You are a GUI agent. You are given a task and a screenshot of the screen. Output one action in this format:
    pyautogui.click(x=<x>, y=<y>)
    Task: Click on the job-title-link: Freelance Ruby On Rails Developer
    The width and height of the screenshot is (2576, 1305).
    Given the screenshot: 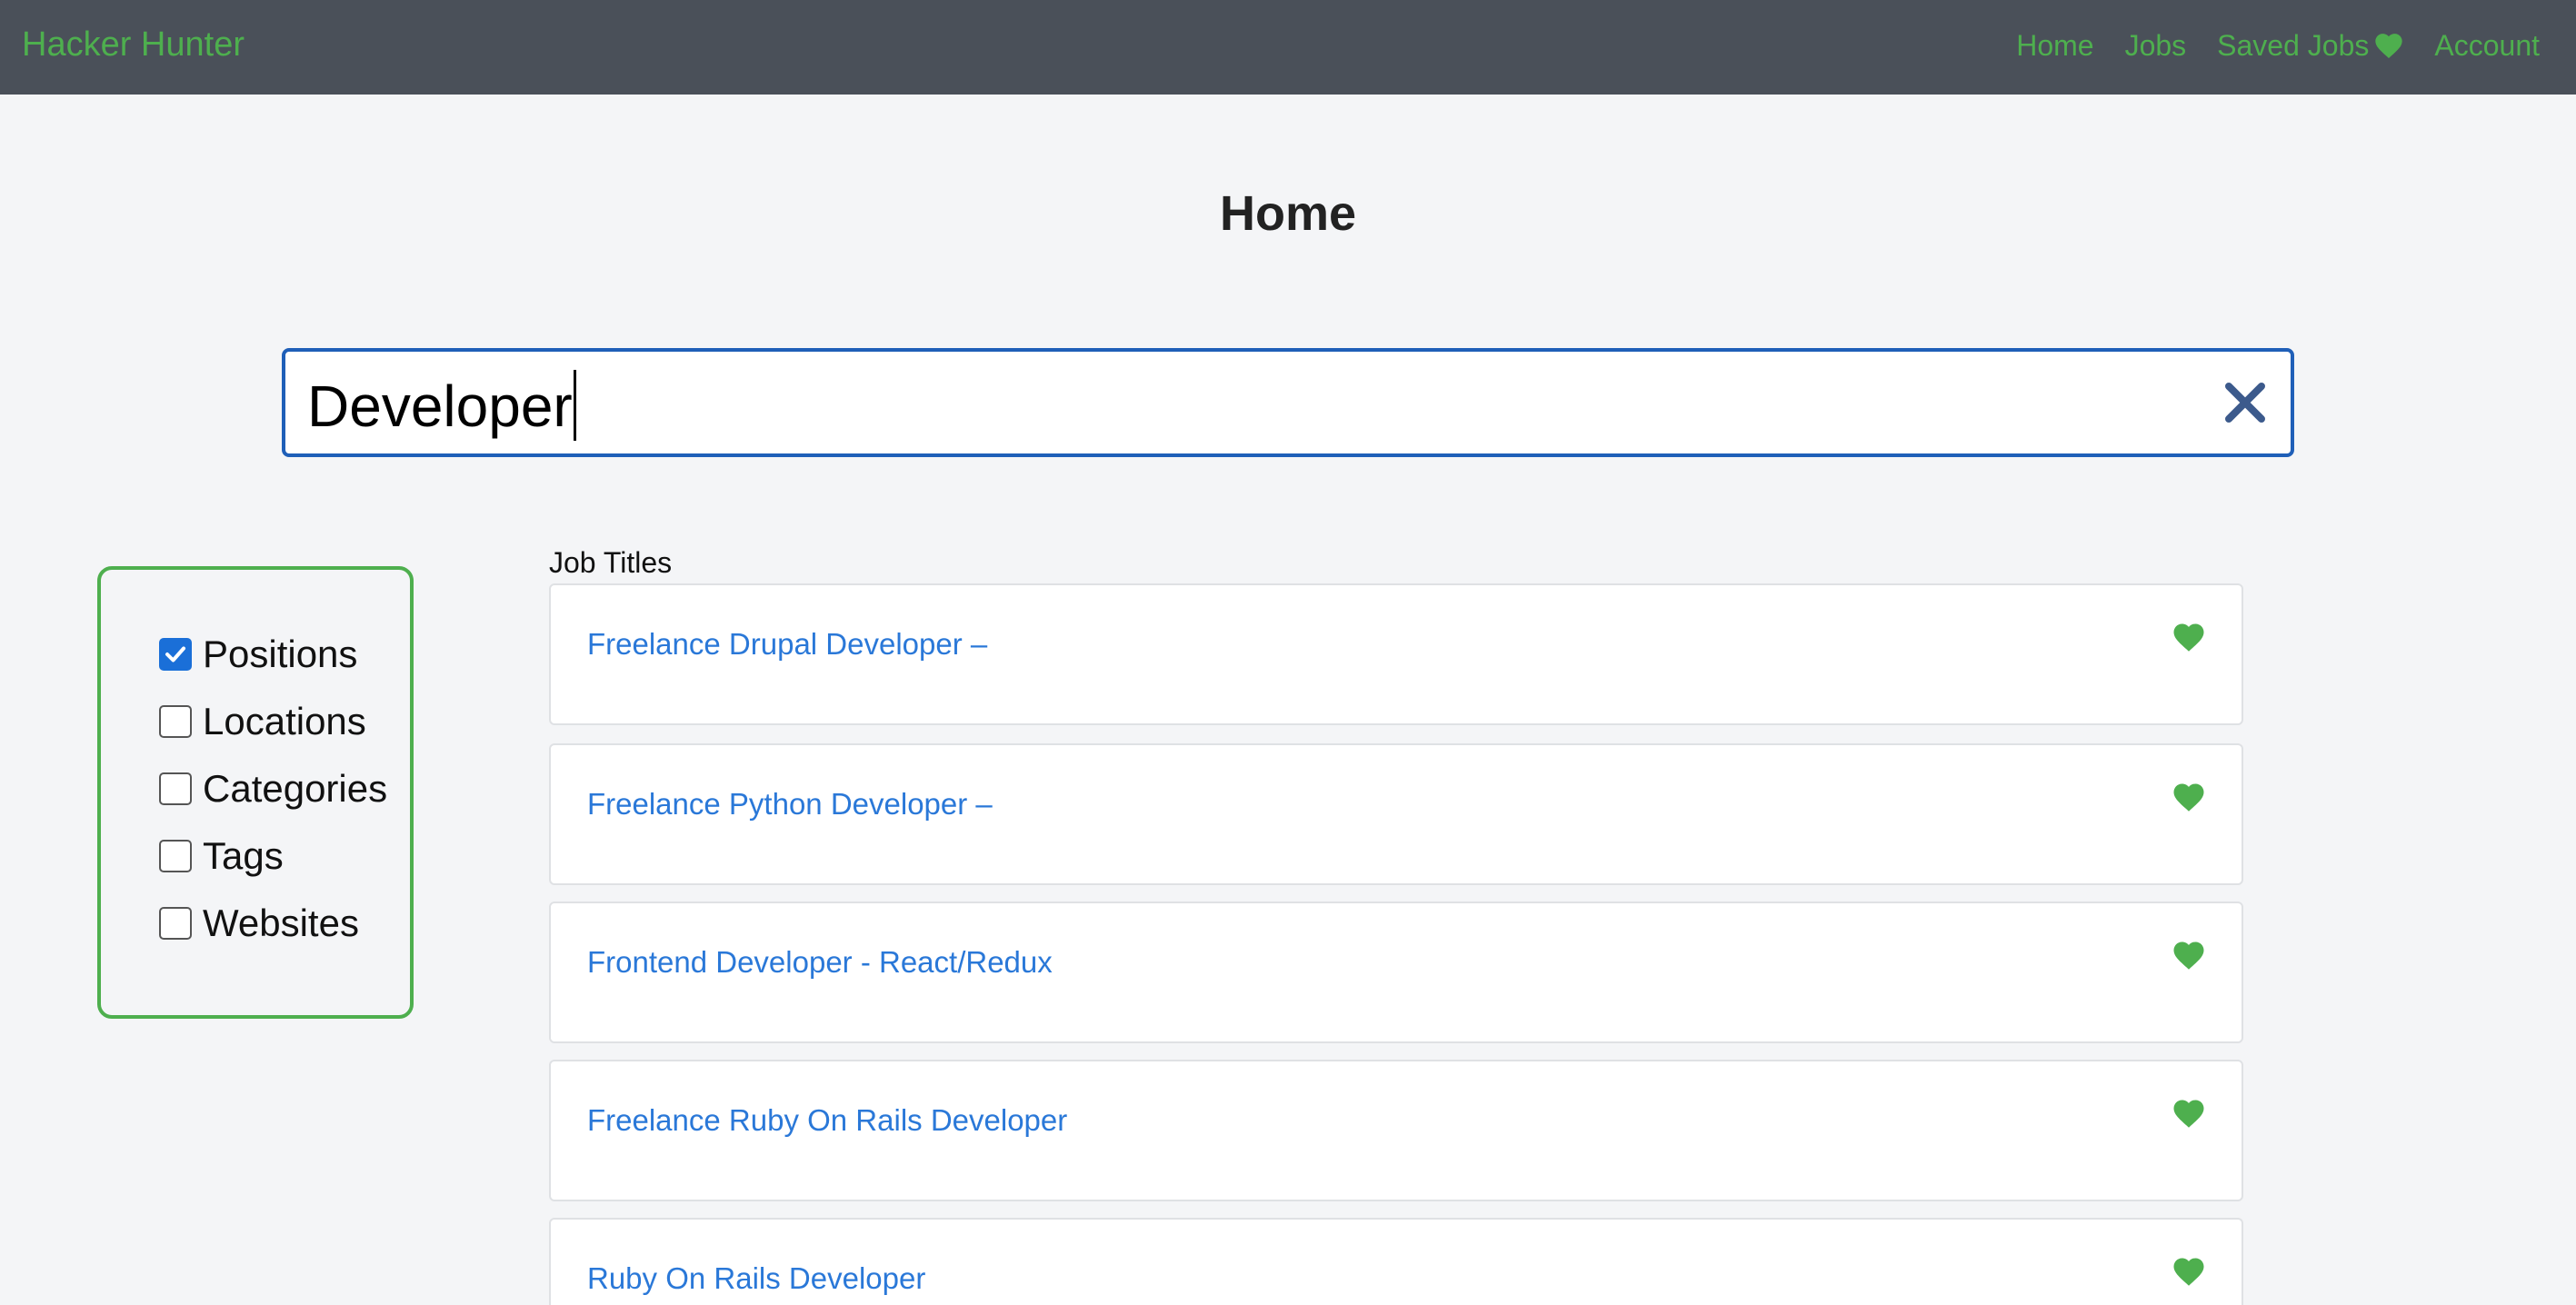 What is the action you would take?
    pyautogui.click(x=827, y=1120)
    